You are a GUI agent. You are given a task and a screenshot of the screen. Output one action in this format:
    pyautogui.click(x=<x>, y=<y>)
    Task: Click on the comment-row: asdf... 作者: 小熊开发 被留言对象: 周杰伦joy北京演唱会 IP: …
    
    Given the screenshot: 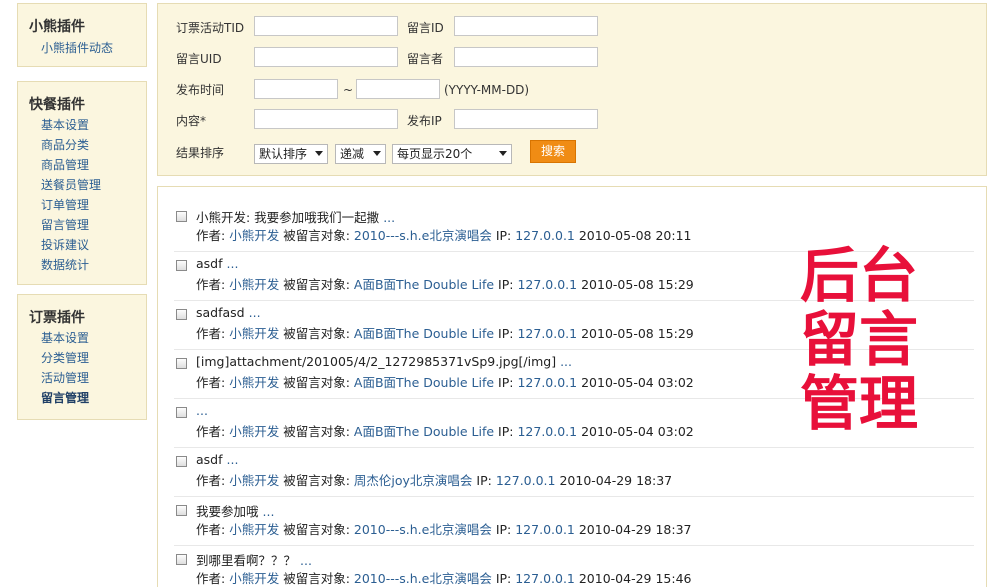 What is the action you would take?
    pyautogui.click(x=574, y=472)
    